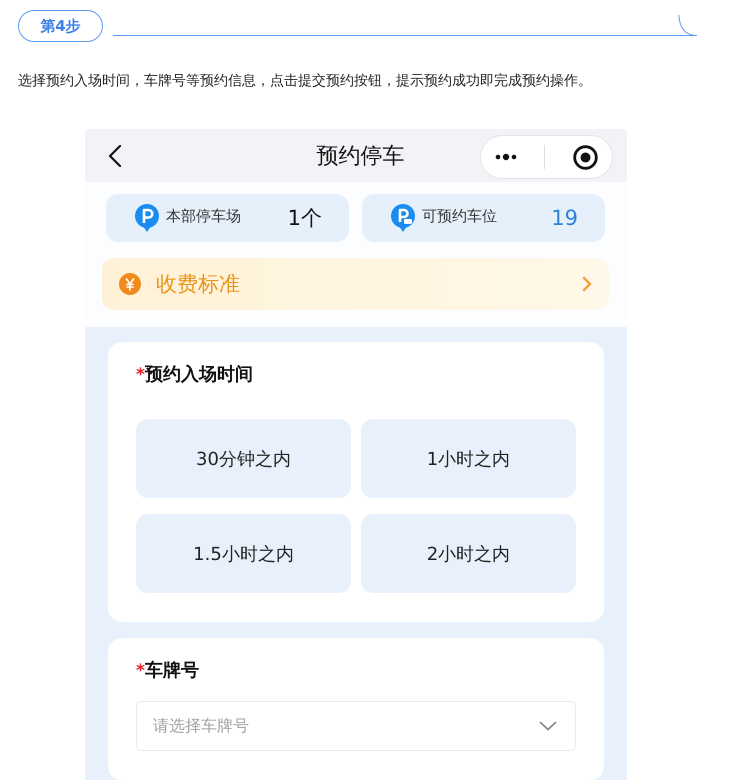  What do you see at coordinates (468, 458) in the screenshot?
I see `time-option: 1小时之内` at bounding box center [468, 458].